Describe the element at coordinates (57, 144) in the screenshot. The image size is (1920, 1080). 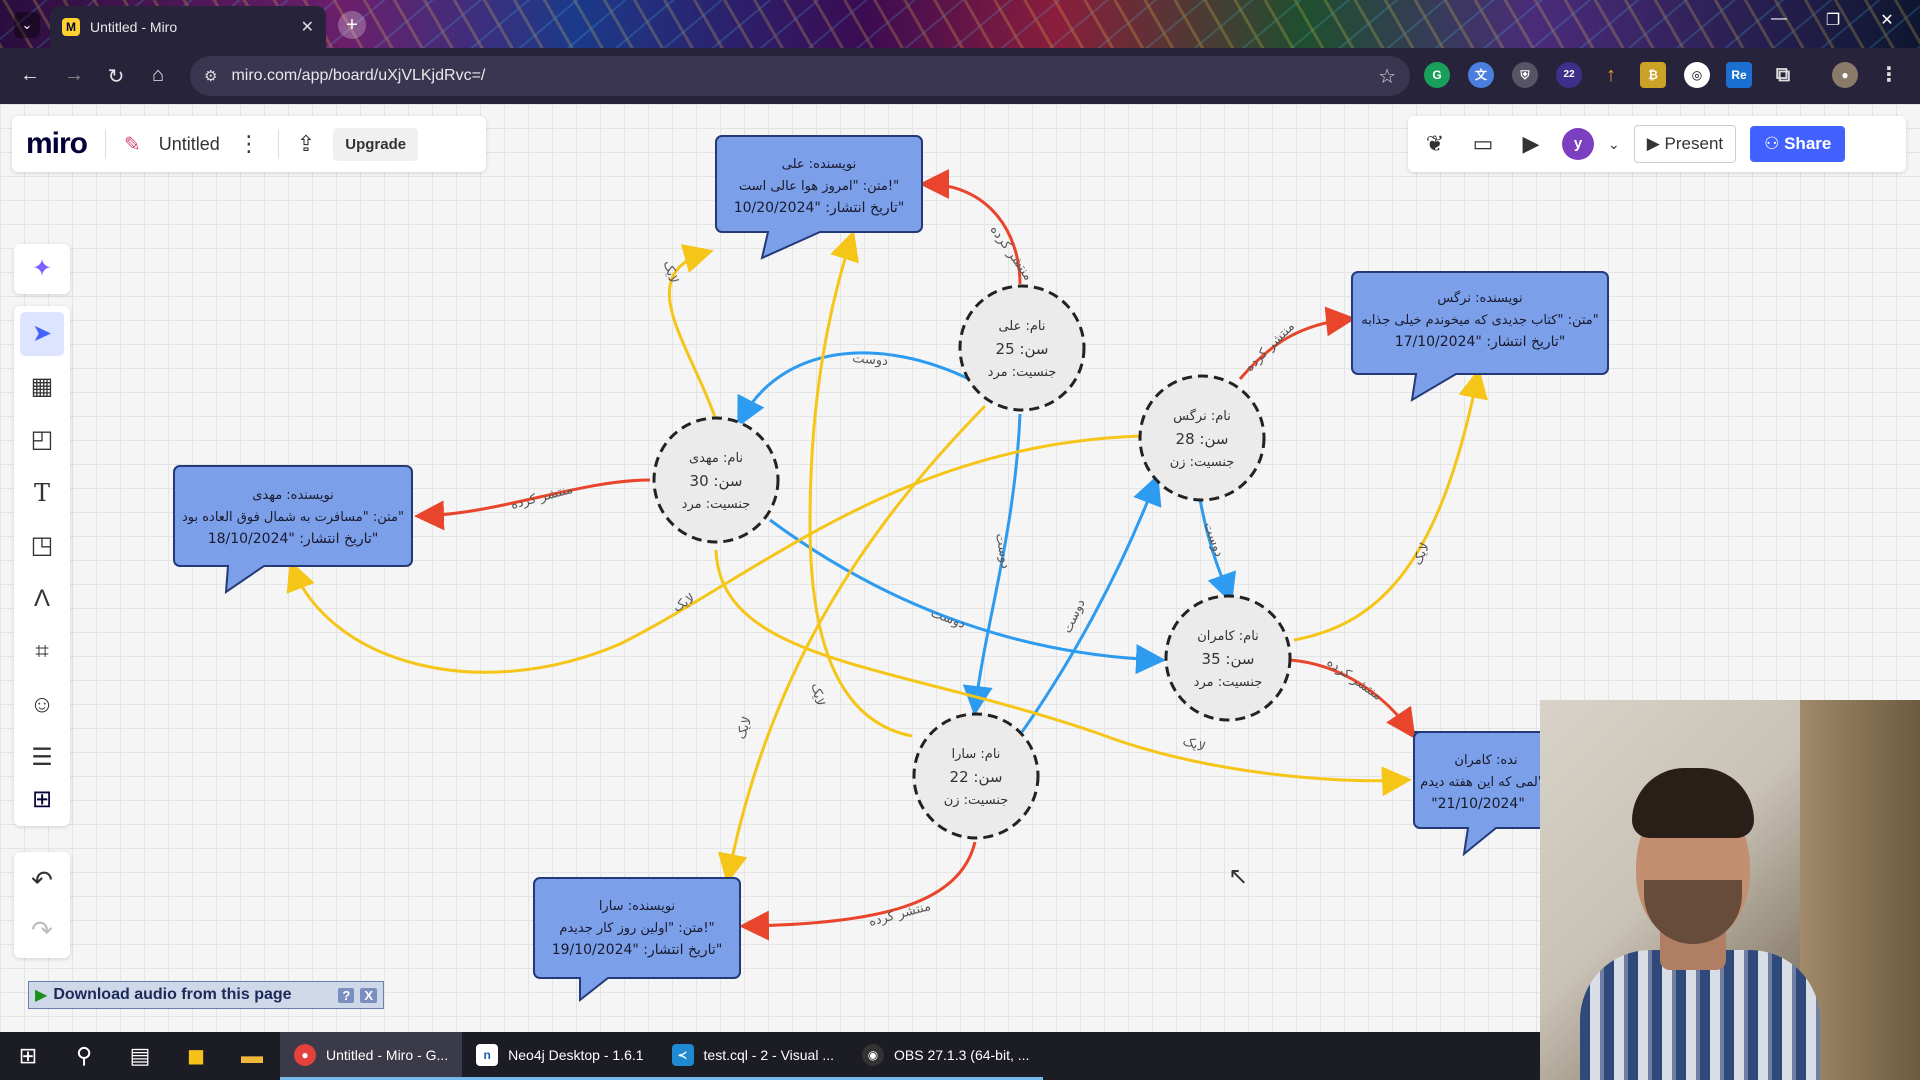
I see `miro-logo: miro` at that location.